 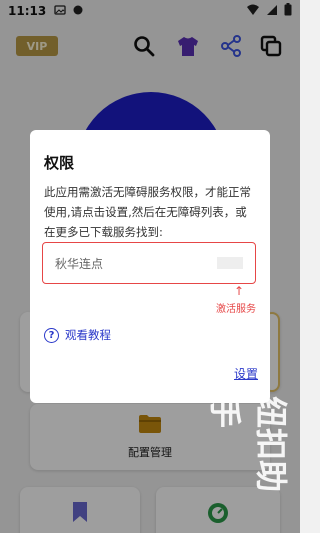 What do you see at coordinates (59, 163) in the screenshot?
I see `dialog-title: 权限` at bounding box center [59, 163].